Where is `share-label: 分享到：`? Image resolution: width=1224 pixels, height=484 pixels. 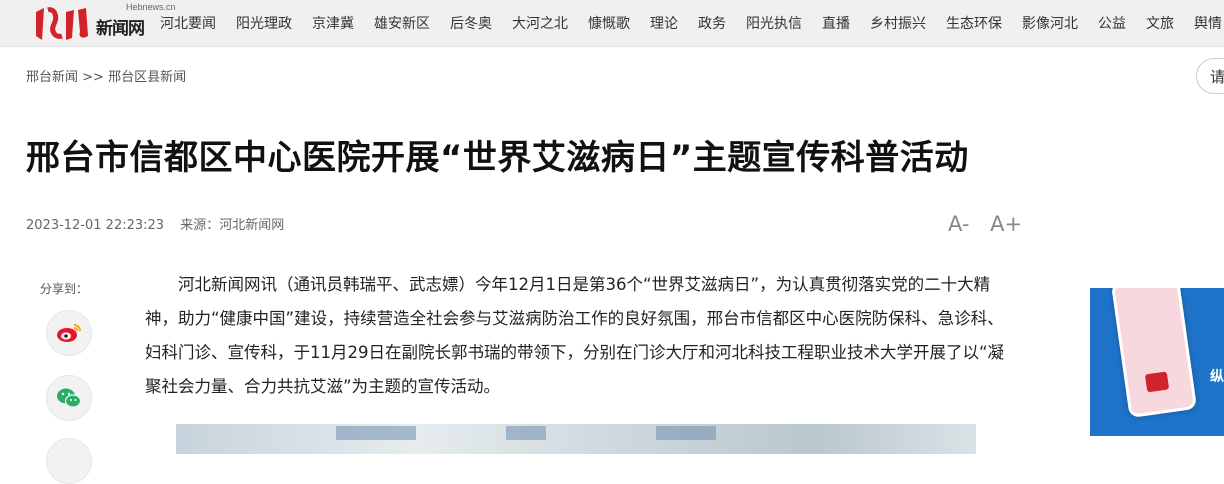 share-label: 分享到： is located at coordinates (64, 289).